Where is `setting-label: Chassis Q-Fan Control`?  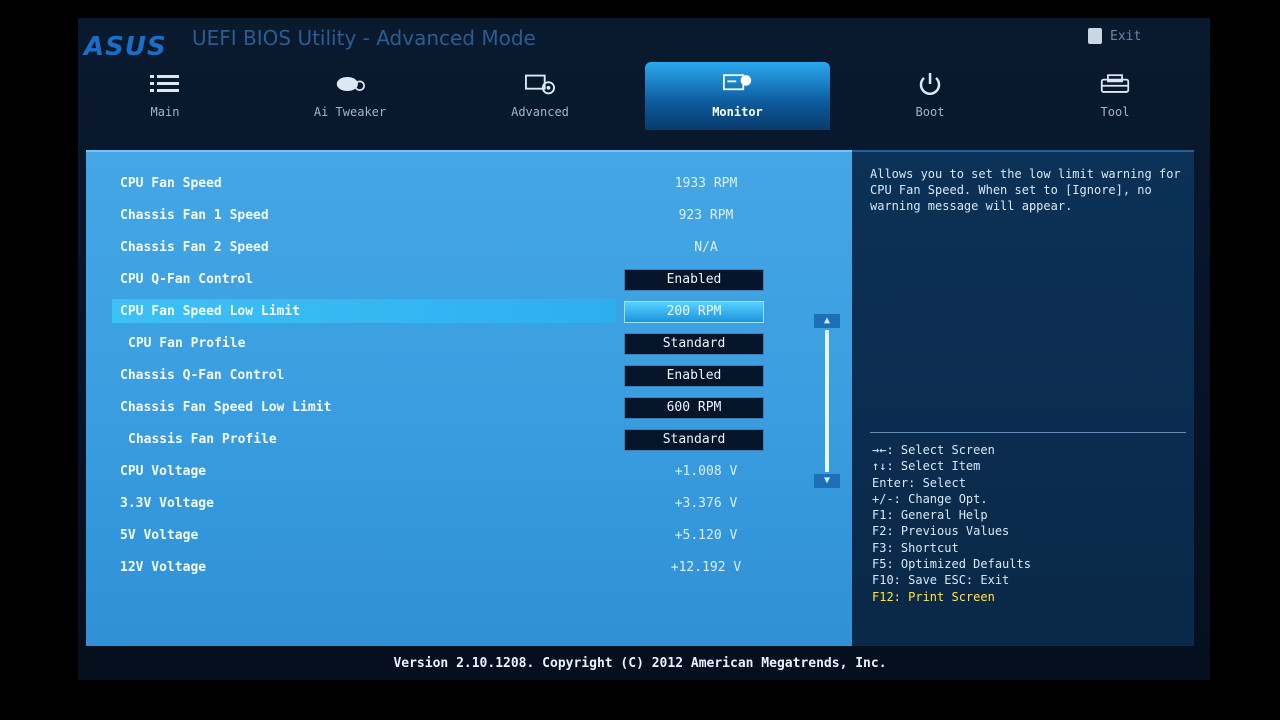
setting-label: Chassis Q-Fan Control is located at coordinates (202, 375).